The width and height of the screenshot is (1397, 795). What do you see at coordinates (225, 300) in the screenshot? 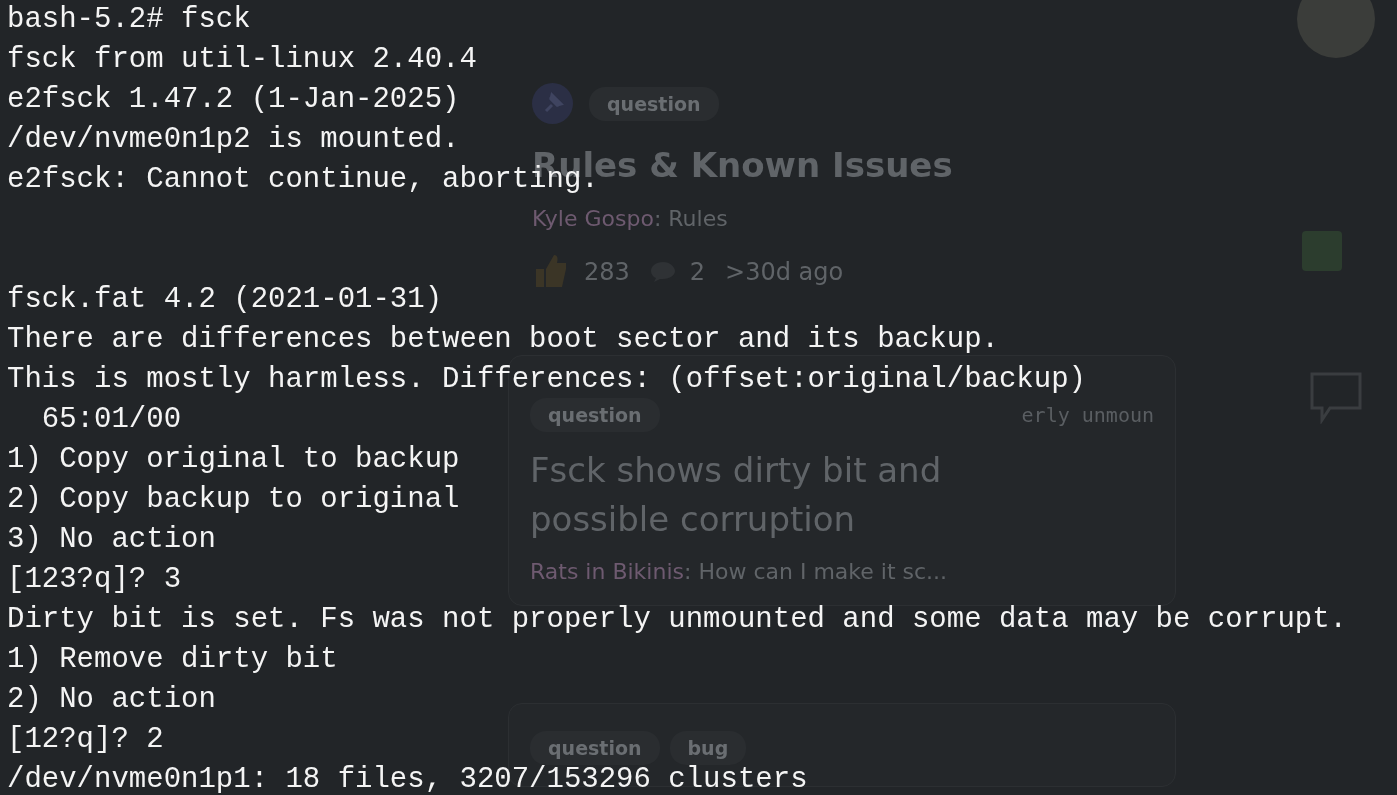
I see `terminal-line: fsck.fat 4.2 (2021-01-31)` at bounding box center [225, 300].